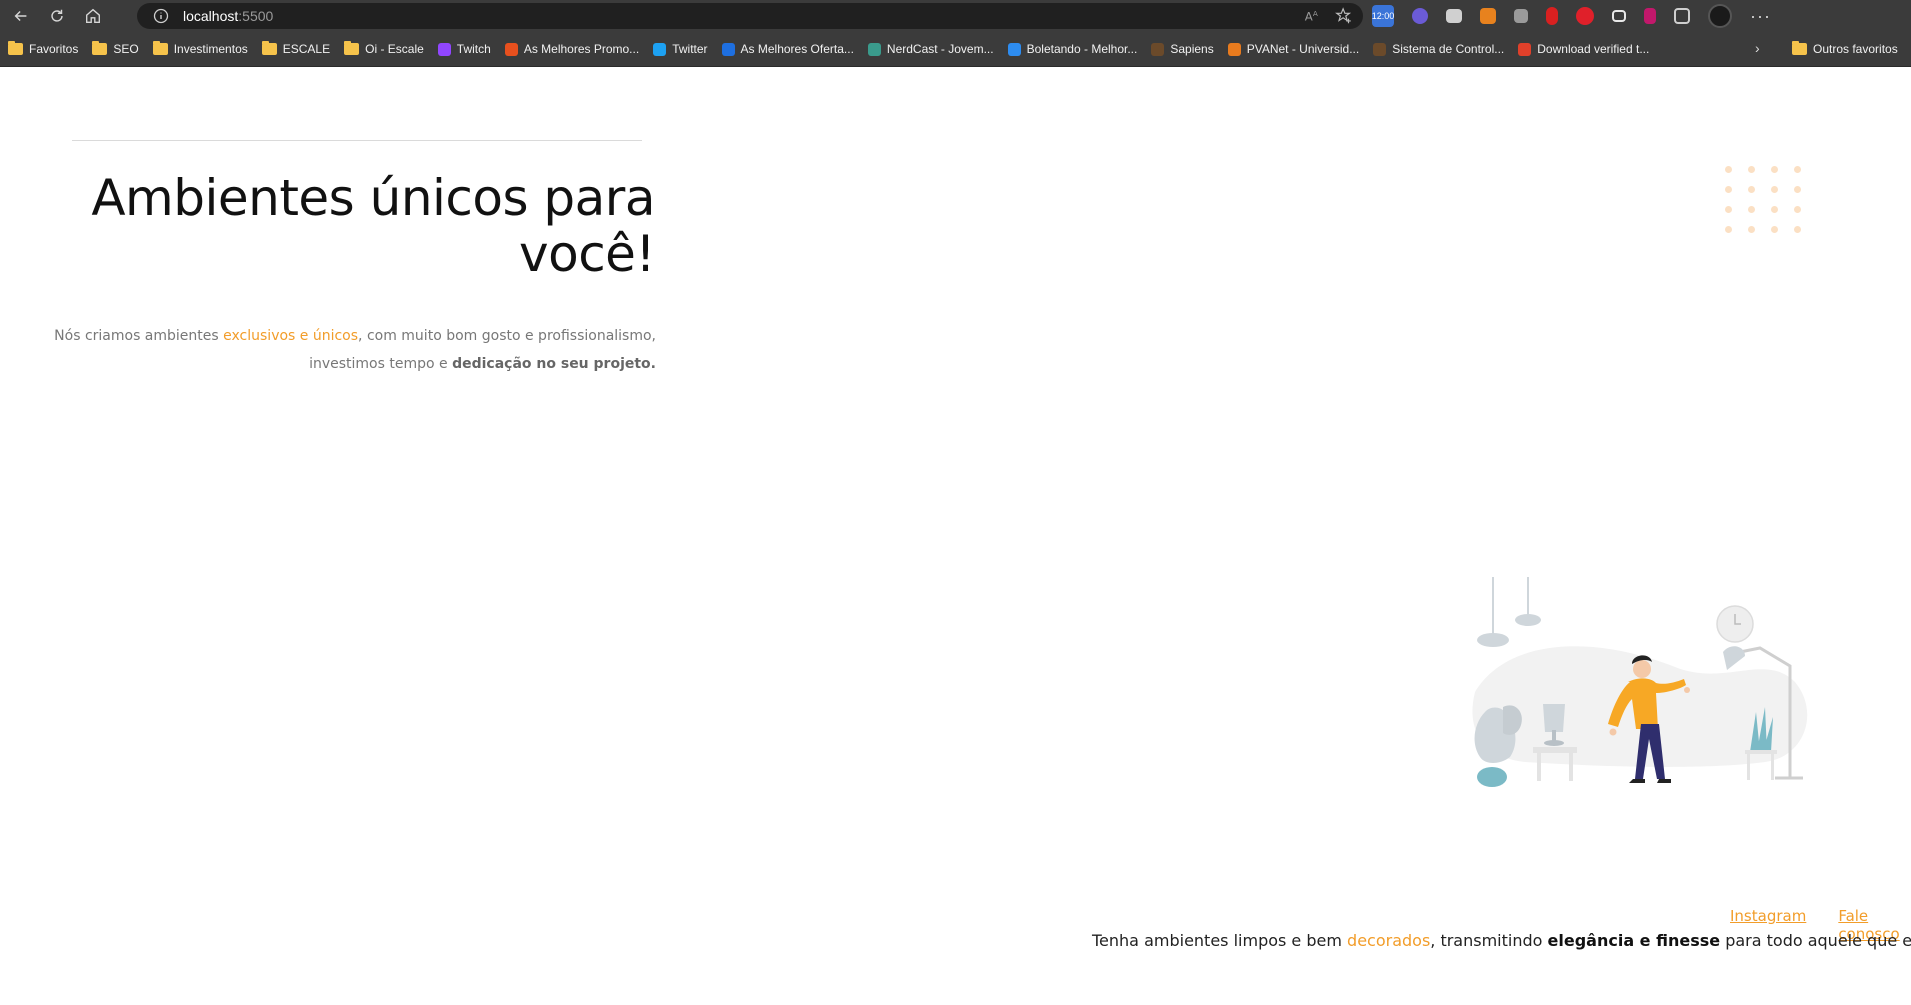 This screenshot has height=1005, width=1911. I want to click on bookmark-item: Favoritos, so click(43, 48).